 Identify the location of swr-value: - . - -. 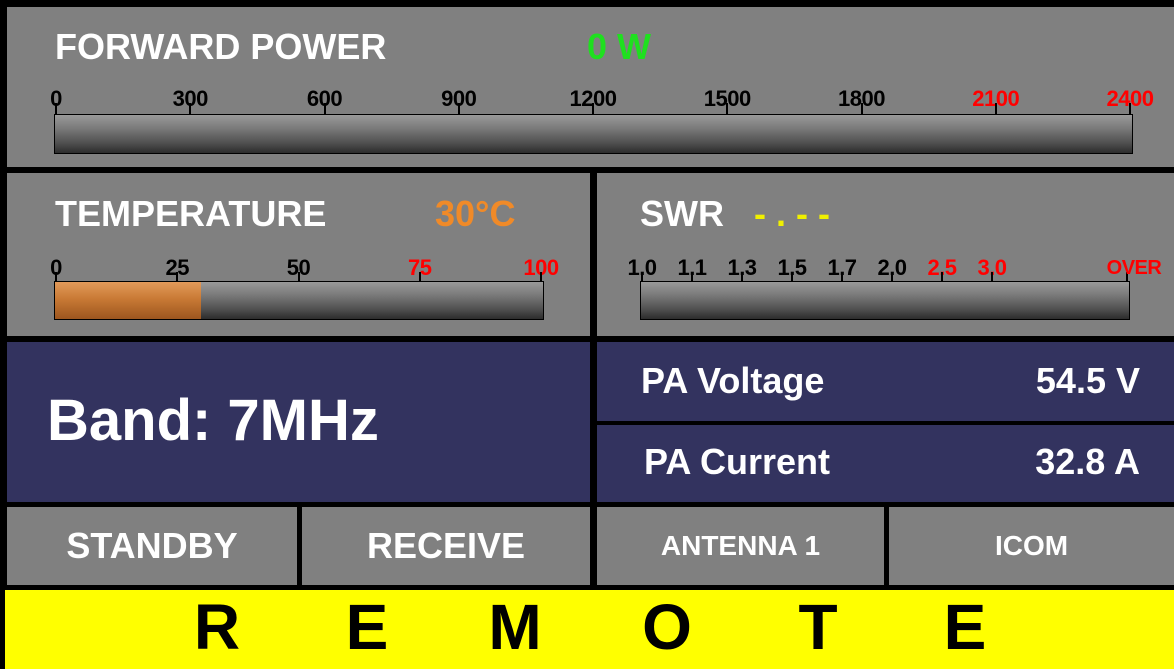
(792, 213).